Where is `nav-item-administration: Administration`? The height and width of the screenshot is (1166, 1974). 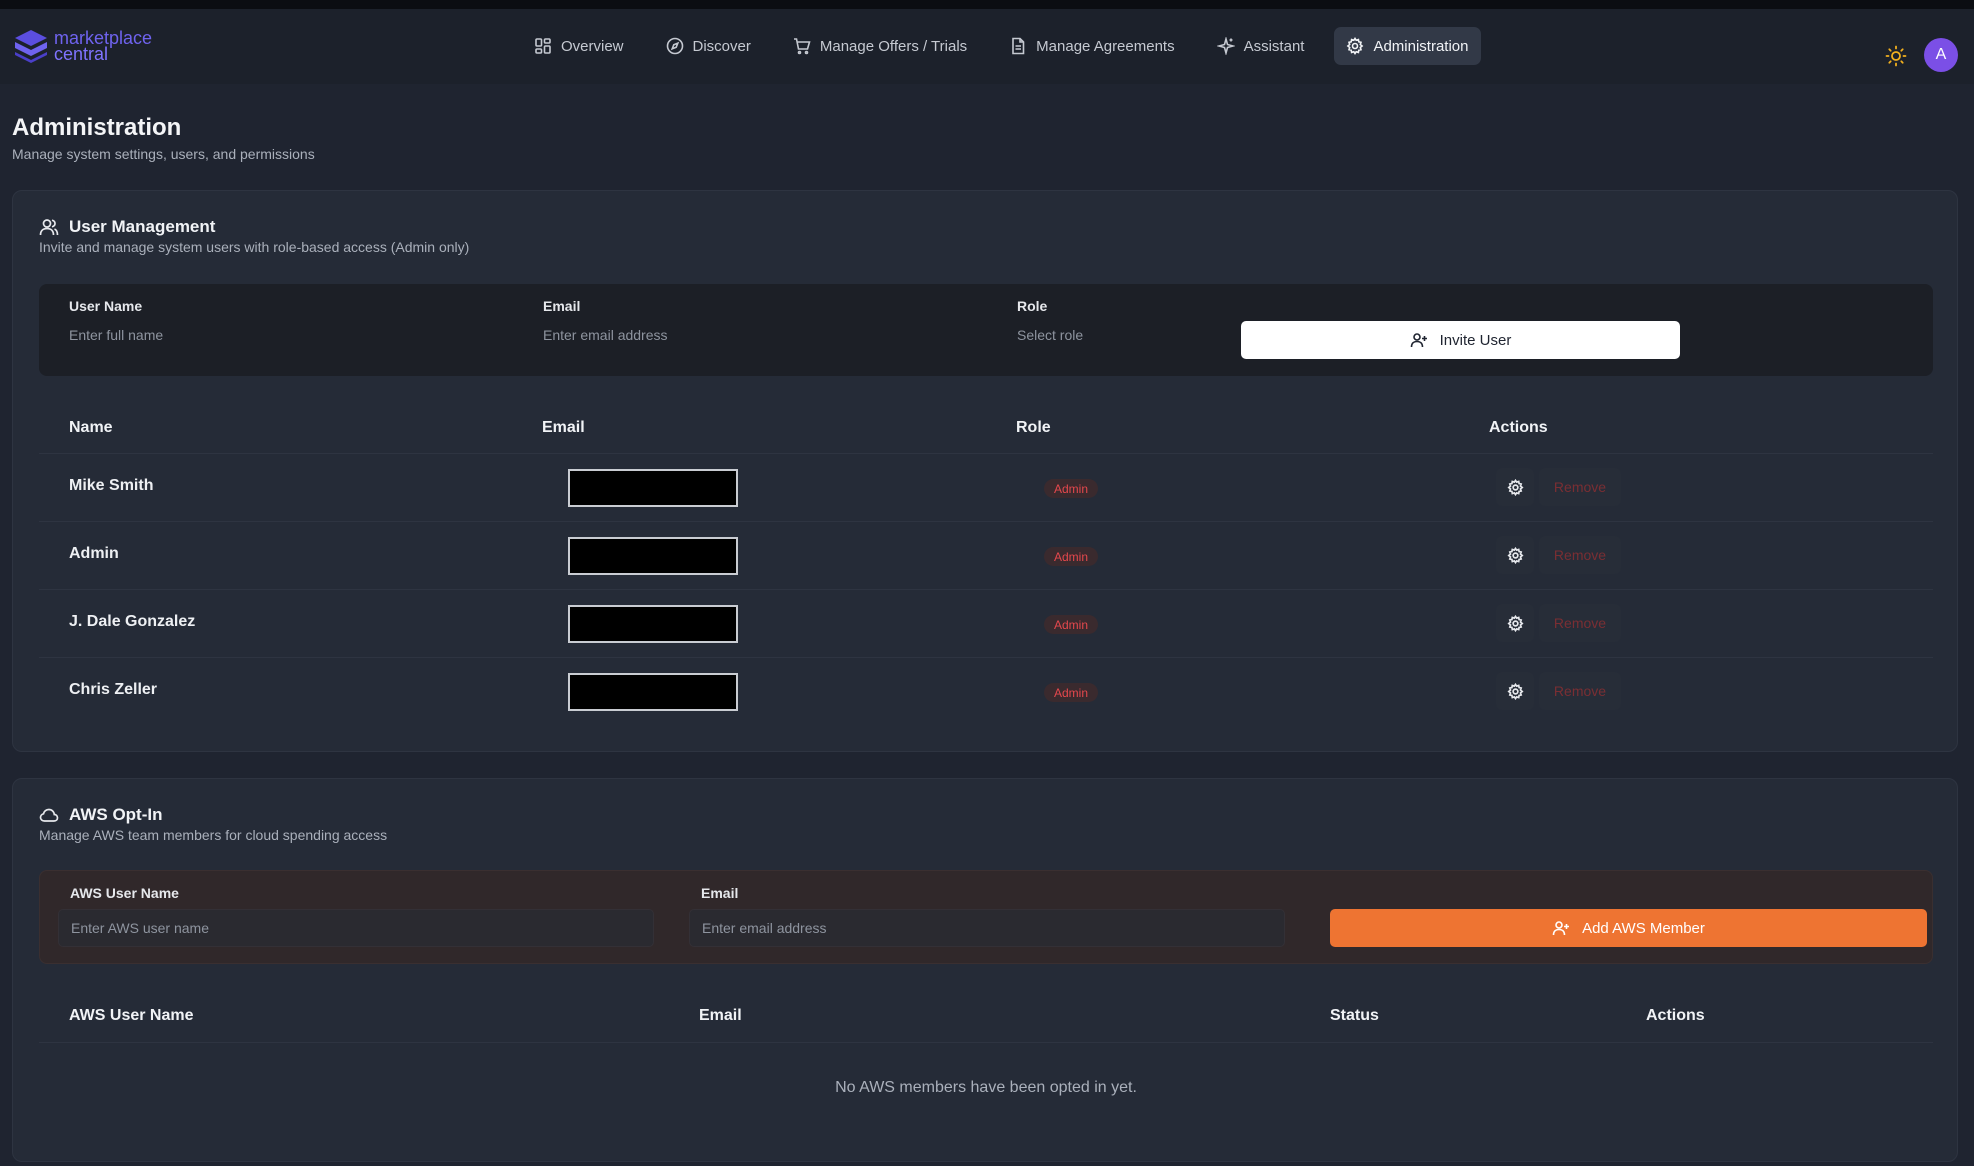
nav-item-administration: Administration is located at coordinates (1407, 46).